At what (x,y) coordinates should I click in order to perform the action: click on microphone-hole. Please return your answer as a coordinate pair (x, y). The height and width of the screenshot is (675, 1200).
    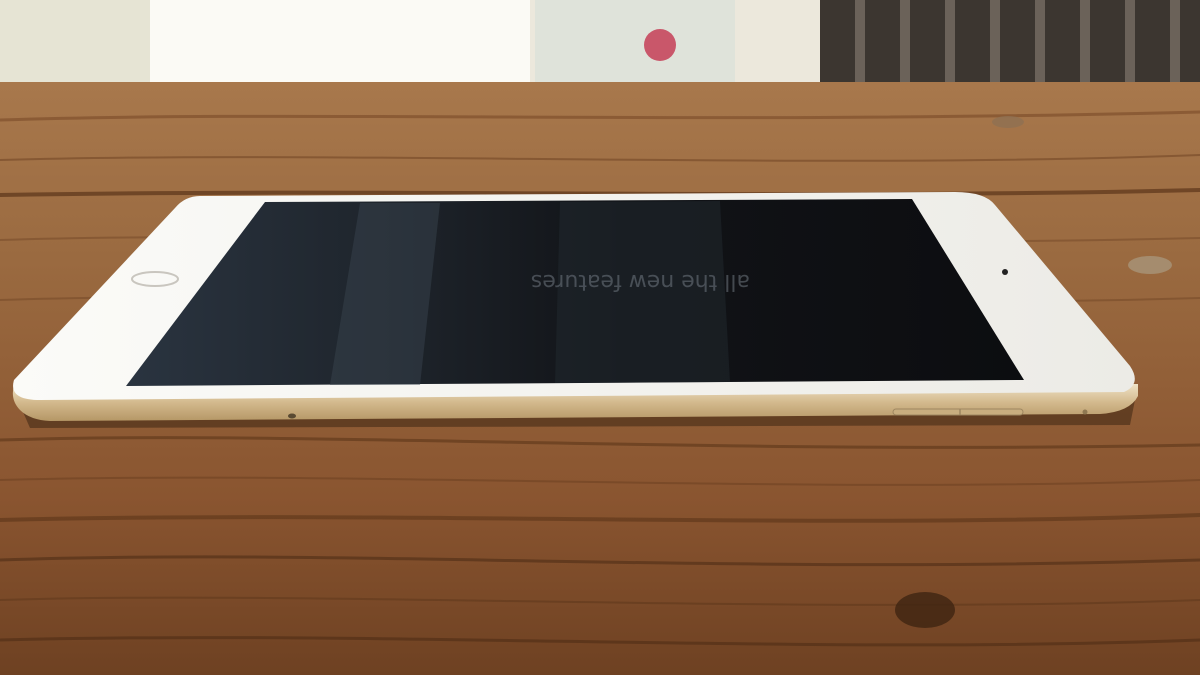
    Looking at the image, I should click on (292, 416).